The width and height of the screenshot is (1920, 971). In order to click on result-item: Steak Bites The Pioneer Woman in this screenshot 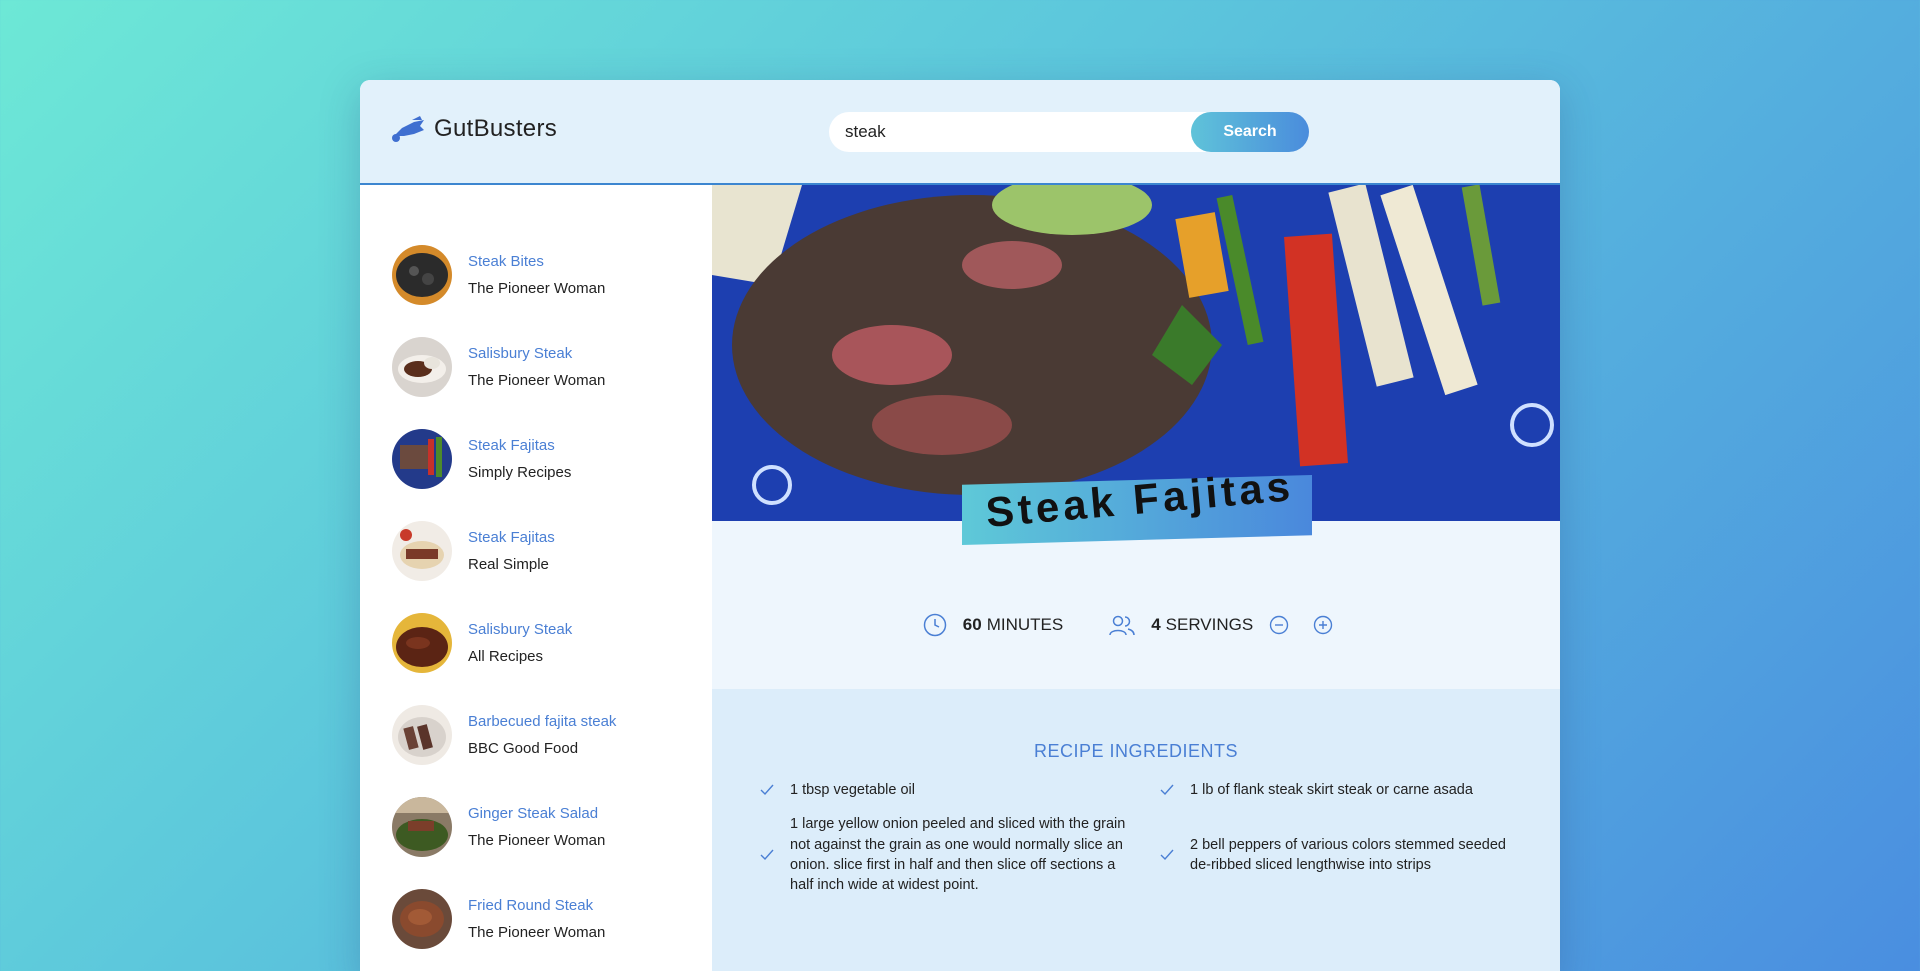, I will do `click(536, 275)`.